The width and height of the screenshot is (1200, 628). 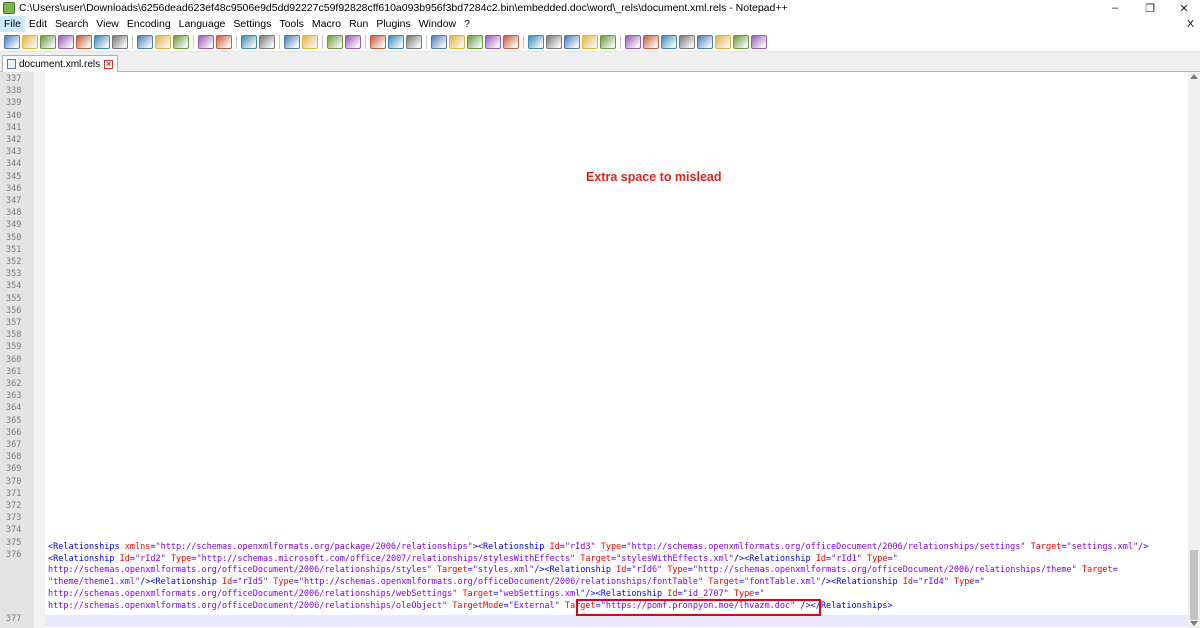 What do you see at coordinates (149, 24) in the screenshot?
I see `menu-encoding: Encoding` at bounding box center [149, 24].